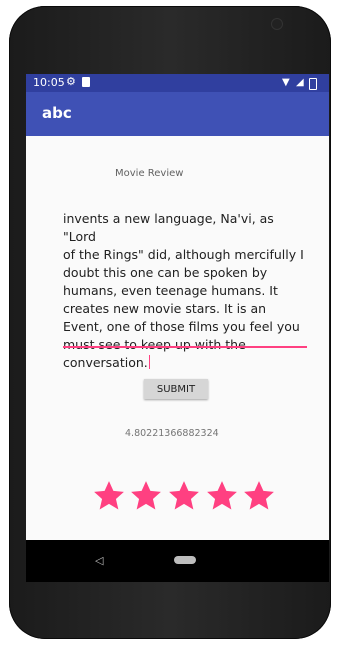 This screenshot has height=645, width=337. I want to click on review-line: creates new movie stars. It is an, so click(165, 308).